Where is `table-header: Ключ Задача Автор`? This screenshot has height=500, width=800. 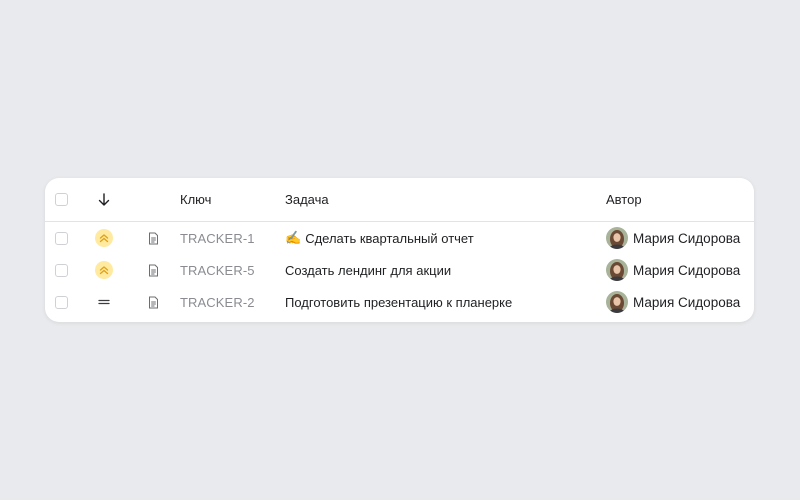
table-header: Ключ Задача Автор is located at coordinates (399, 200).